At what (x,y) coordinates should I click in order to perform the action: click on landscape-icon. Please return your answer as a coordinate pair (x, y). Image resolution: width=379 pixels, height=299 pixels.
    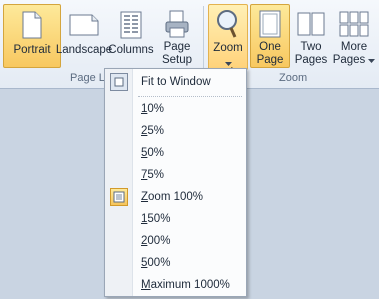
    Looking at the image, I should click on (84, 25).